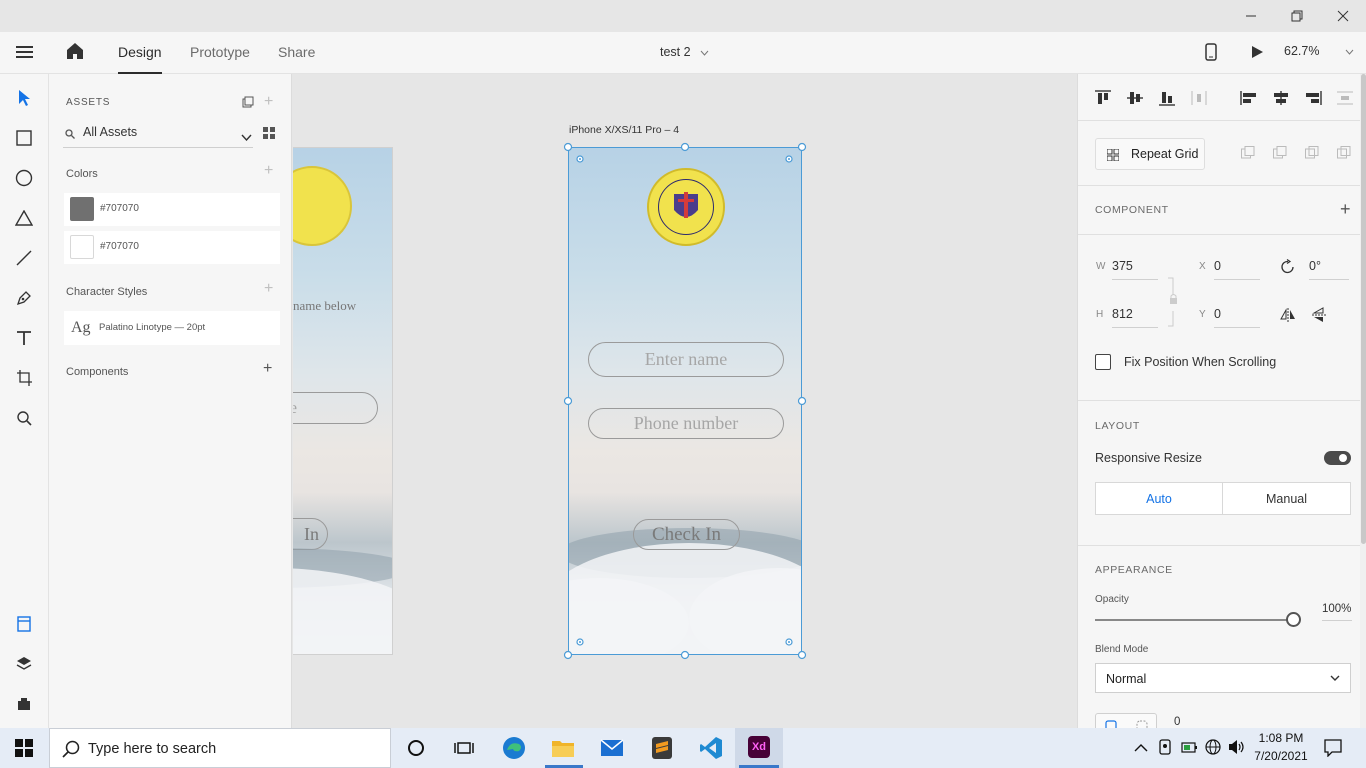 This screenshot has height=768, width=1366. I want to click on add-asset-icon: +, so click(268, 102).